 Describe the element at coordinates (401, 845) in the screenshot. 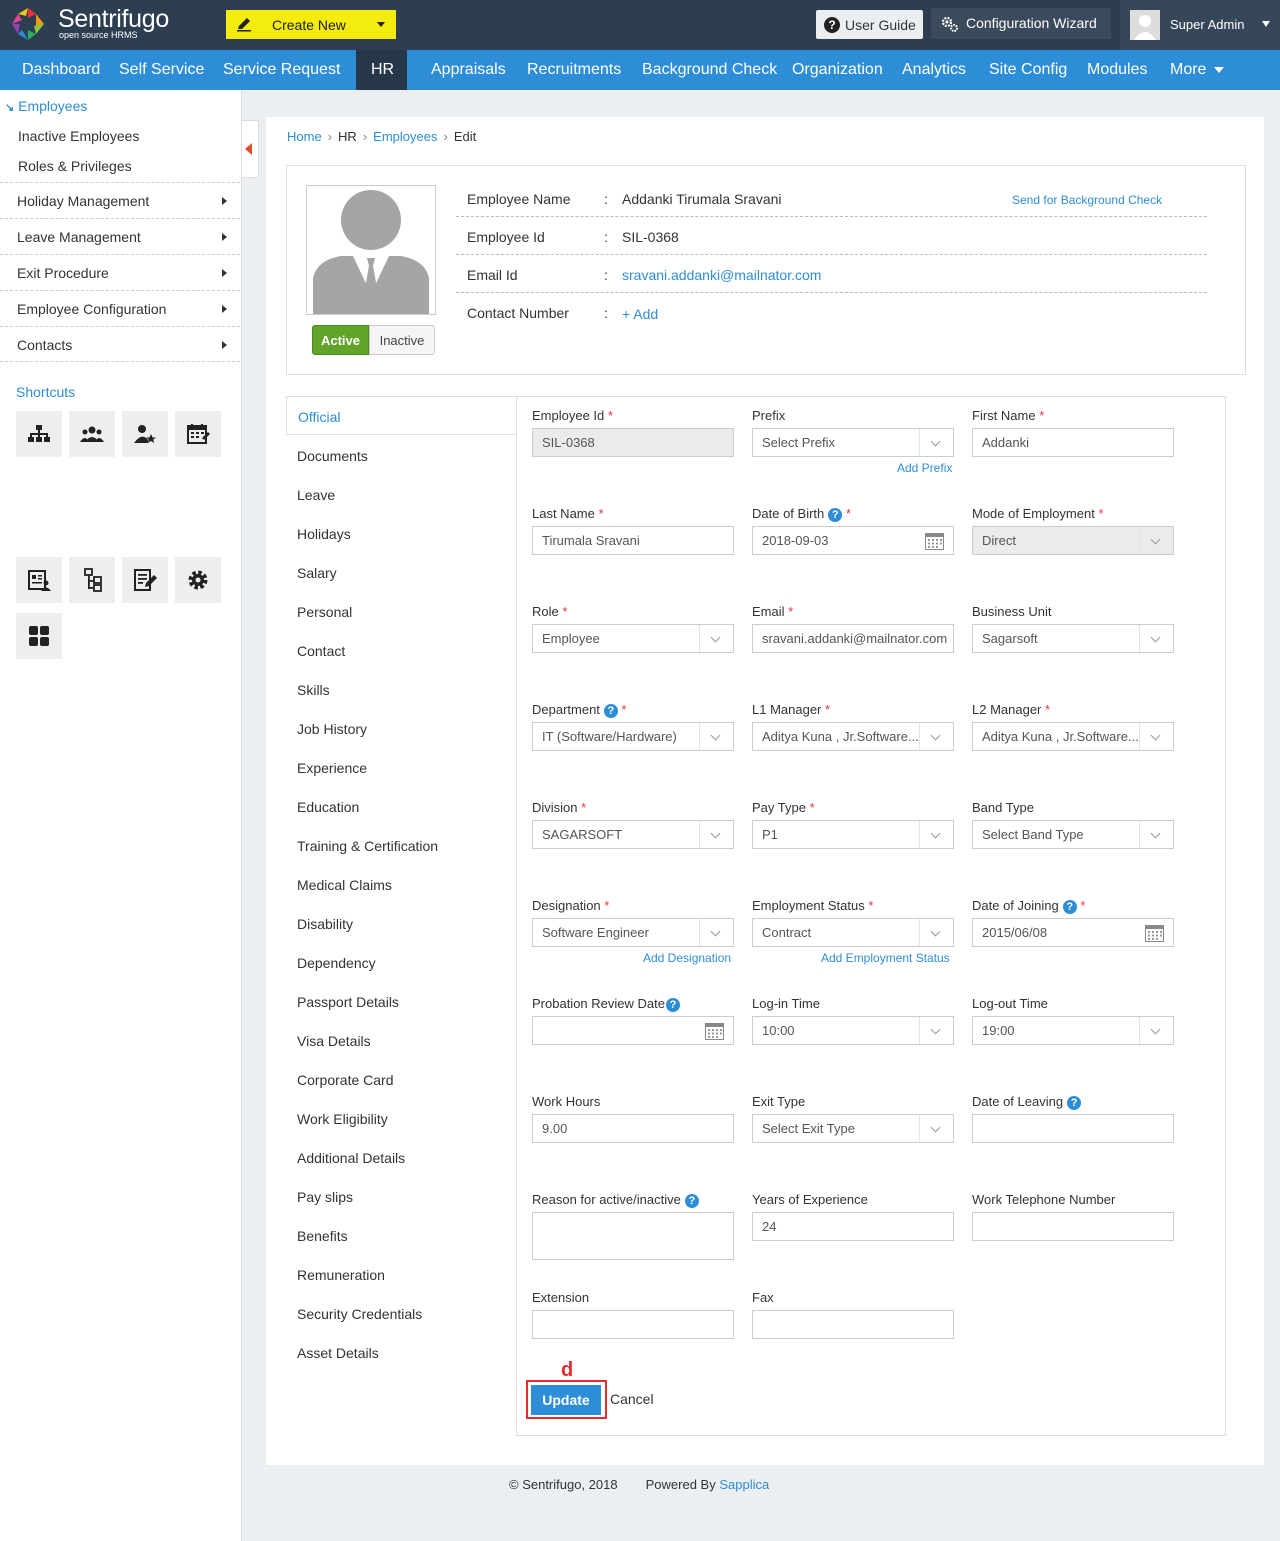

I see `tab-training-certification: Training & Certification` at that location.